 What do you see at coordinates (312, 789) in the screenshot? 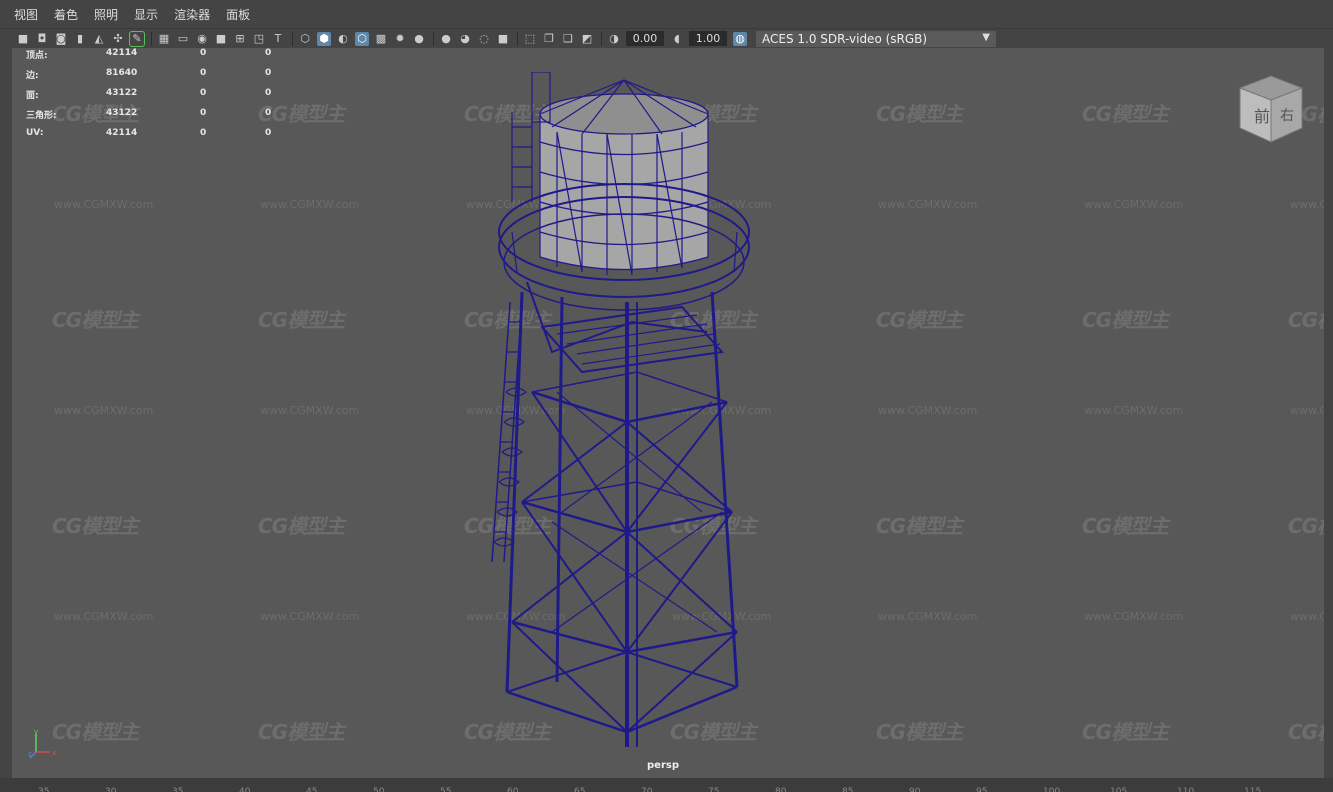
I see `ruler-tick-label: 45` at bounding box center [312, 789].